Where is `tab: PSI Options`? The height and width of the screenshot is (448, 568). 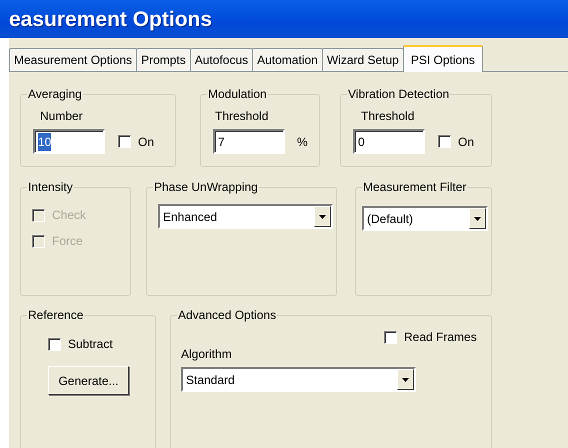
tab: PSI Options is located at coordinates (442, 58).